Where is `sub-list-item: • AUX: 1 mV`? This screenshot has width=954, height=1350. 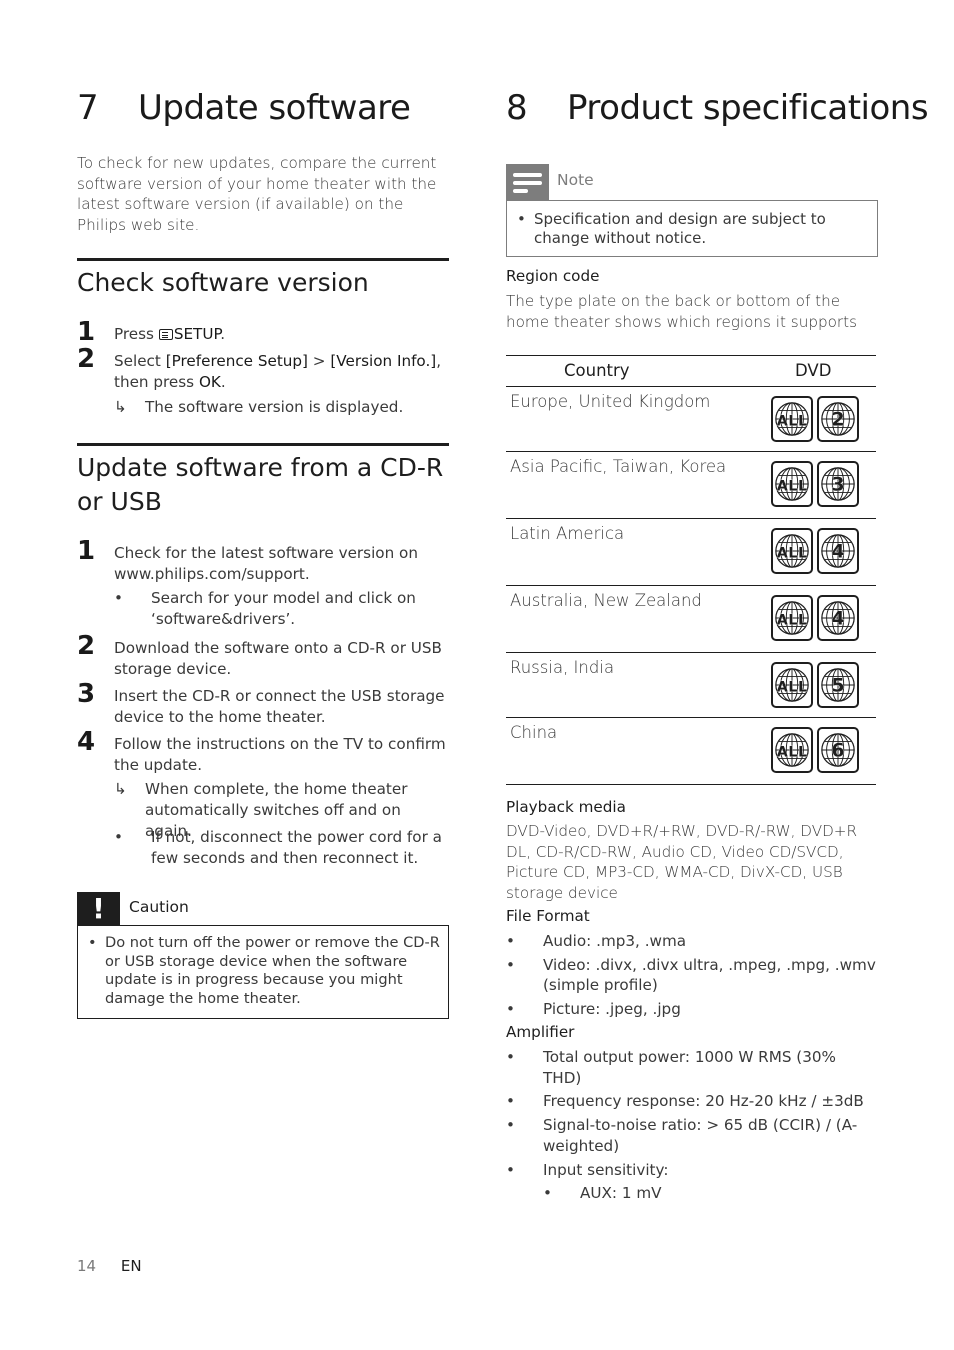
sub-list-item: • AUX: 1 mV is located at coordinates (692, 1193).